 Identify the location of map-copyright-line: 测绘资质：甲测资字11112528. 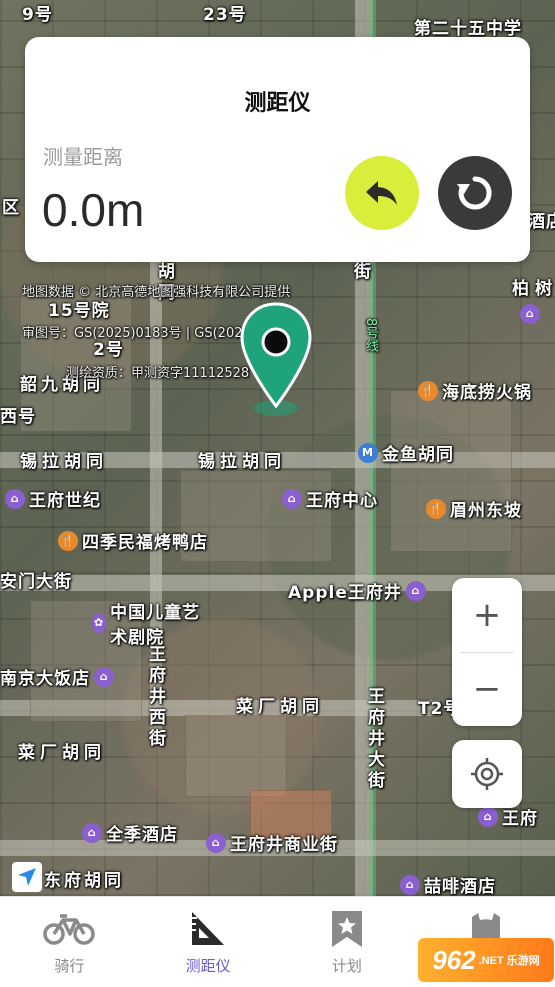
(158, 373).